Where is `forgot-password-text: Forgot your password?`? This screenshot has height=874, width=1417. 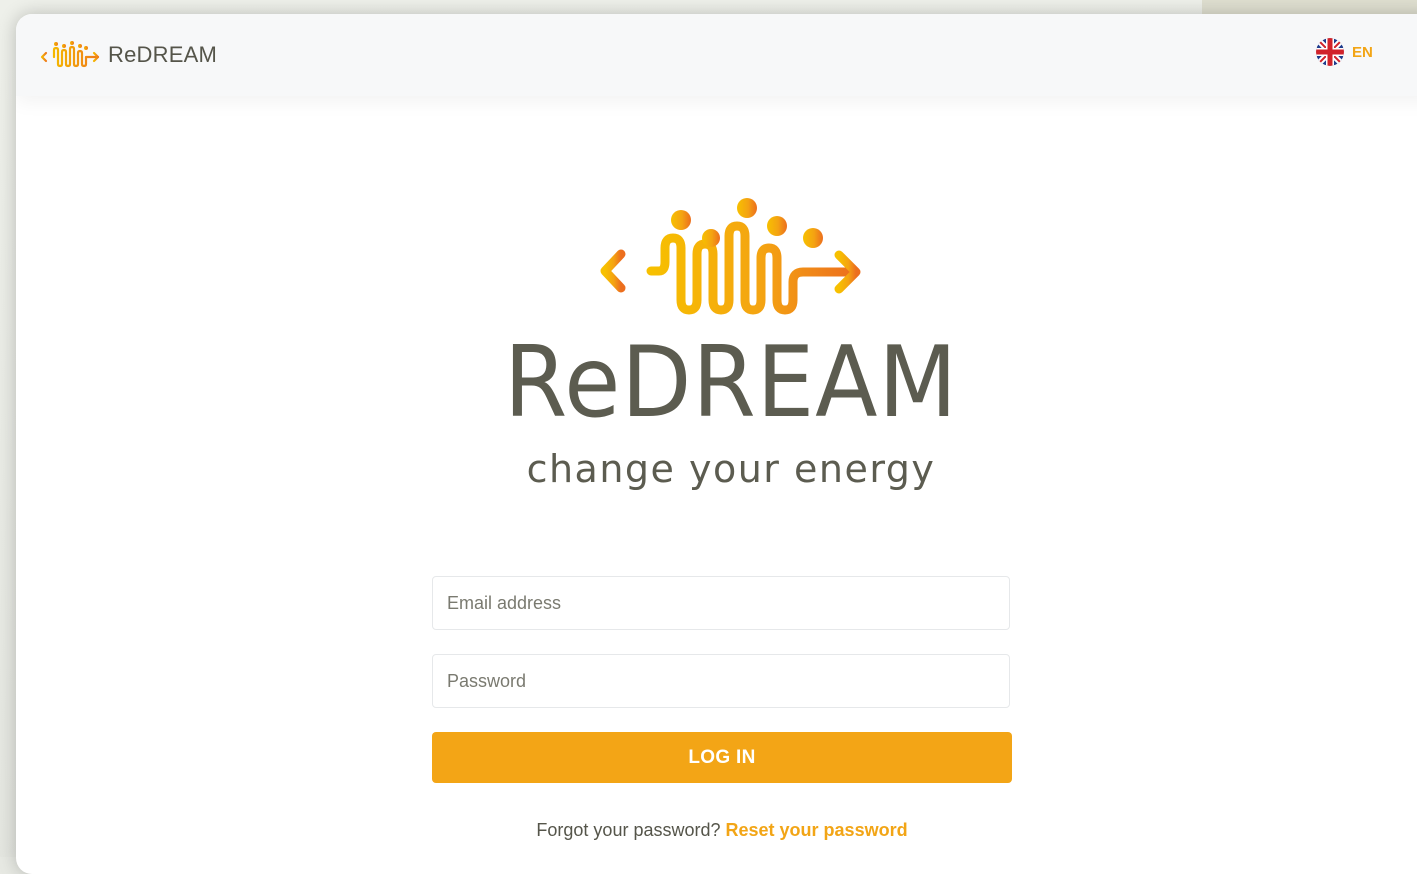 forgot-password-text: Forgot your password? is located at coordinates (628, 830).